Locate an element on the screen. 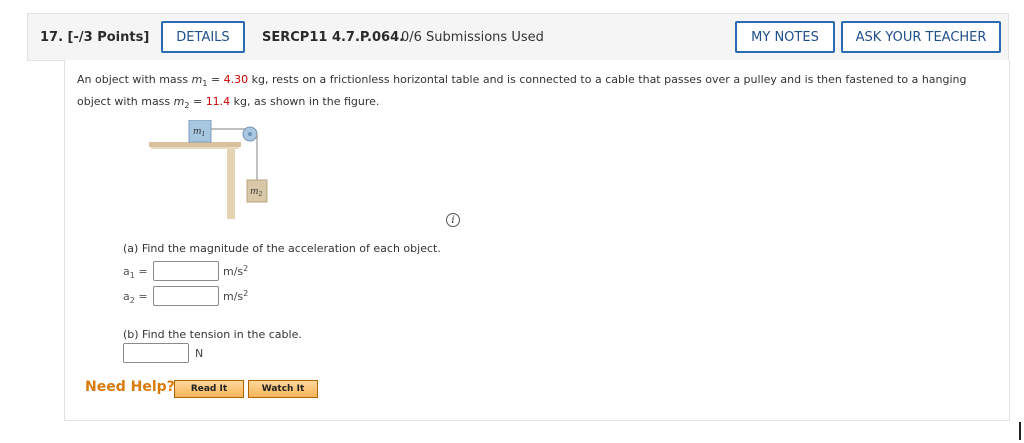 The width and height of the screenshot is (1024, 443). a2-answer-row: a2 = m/s2 is located at coordinates (185, 296).